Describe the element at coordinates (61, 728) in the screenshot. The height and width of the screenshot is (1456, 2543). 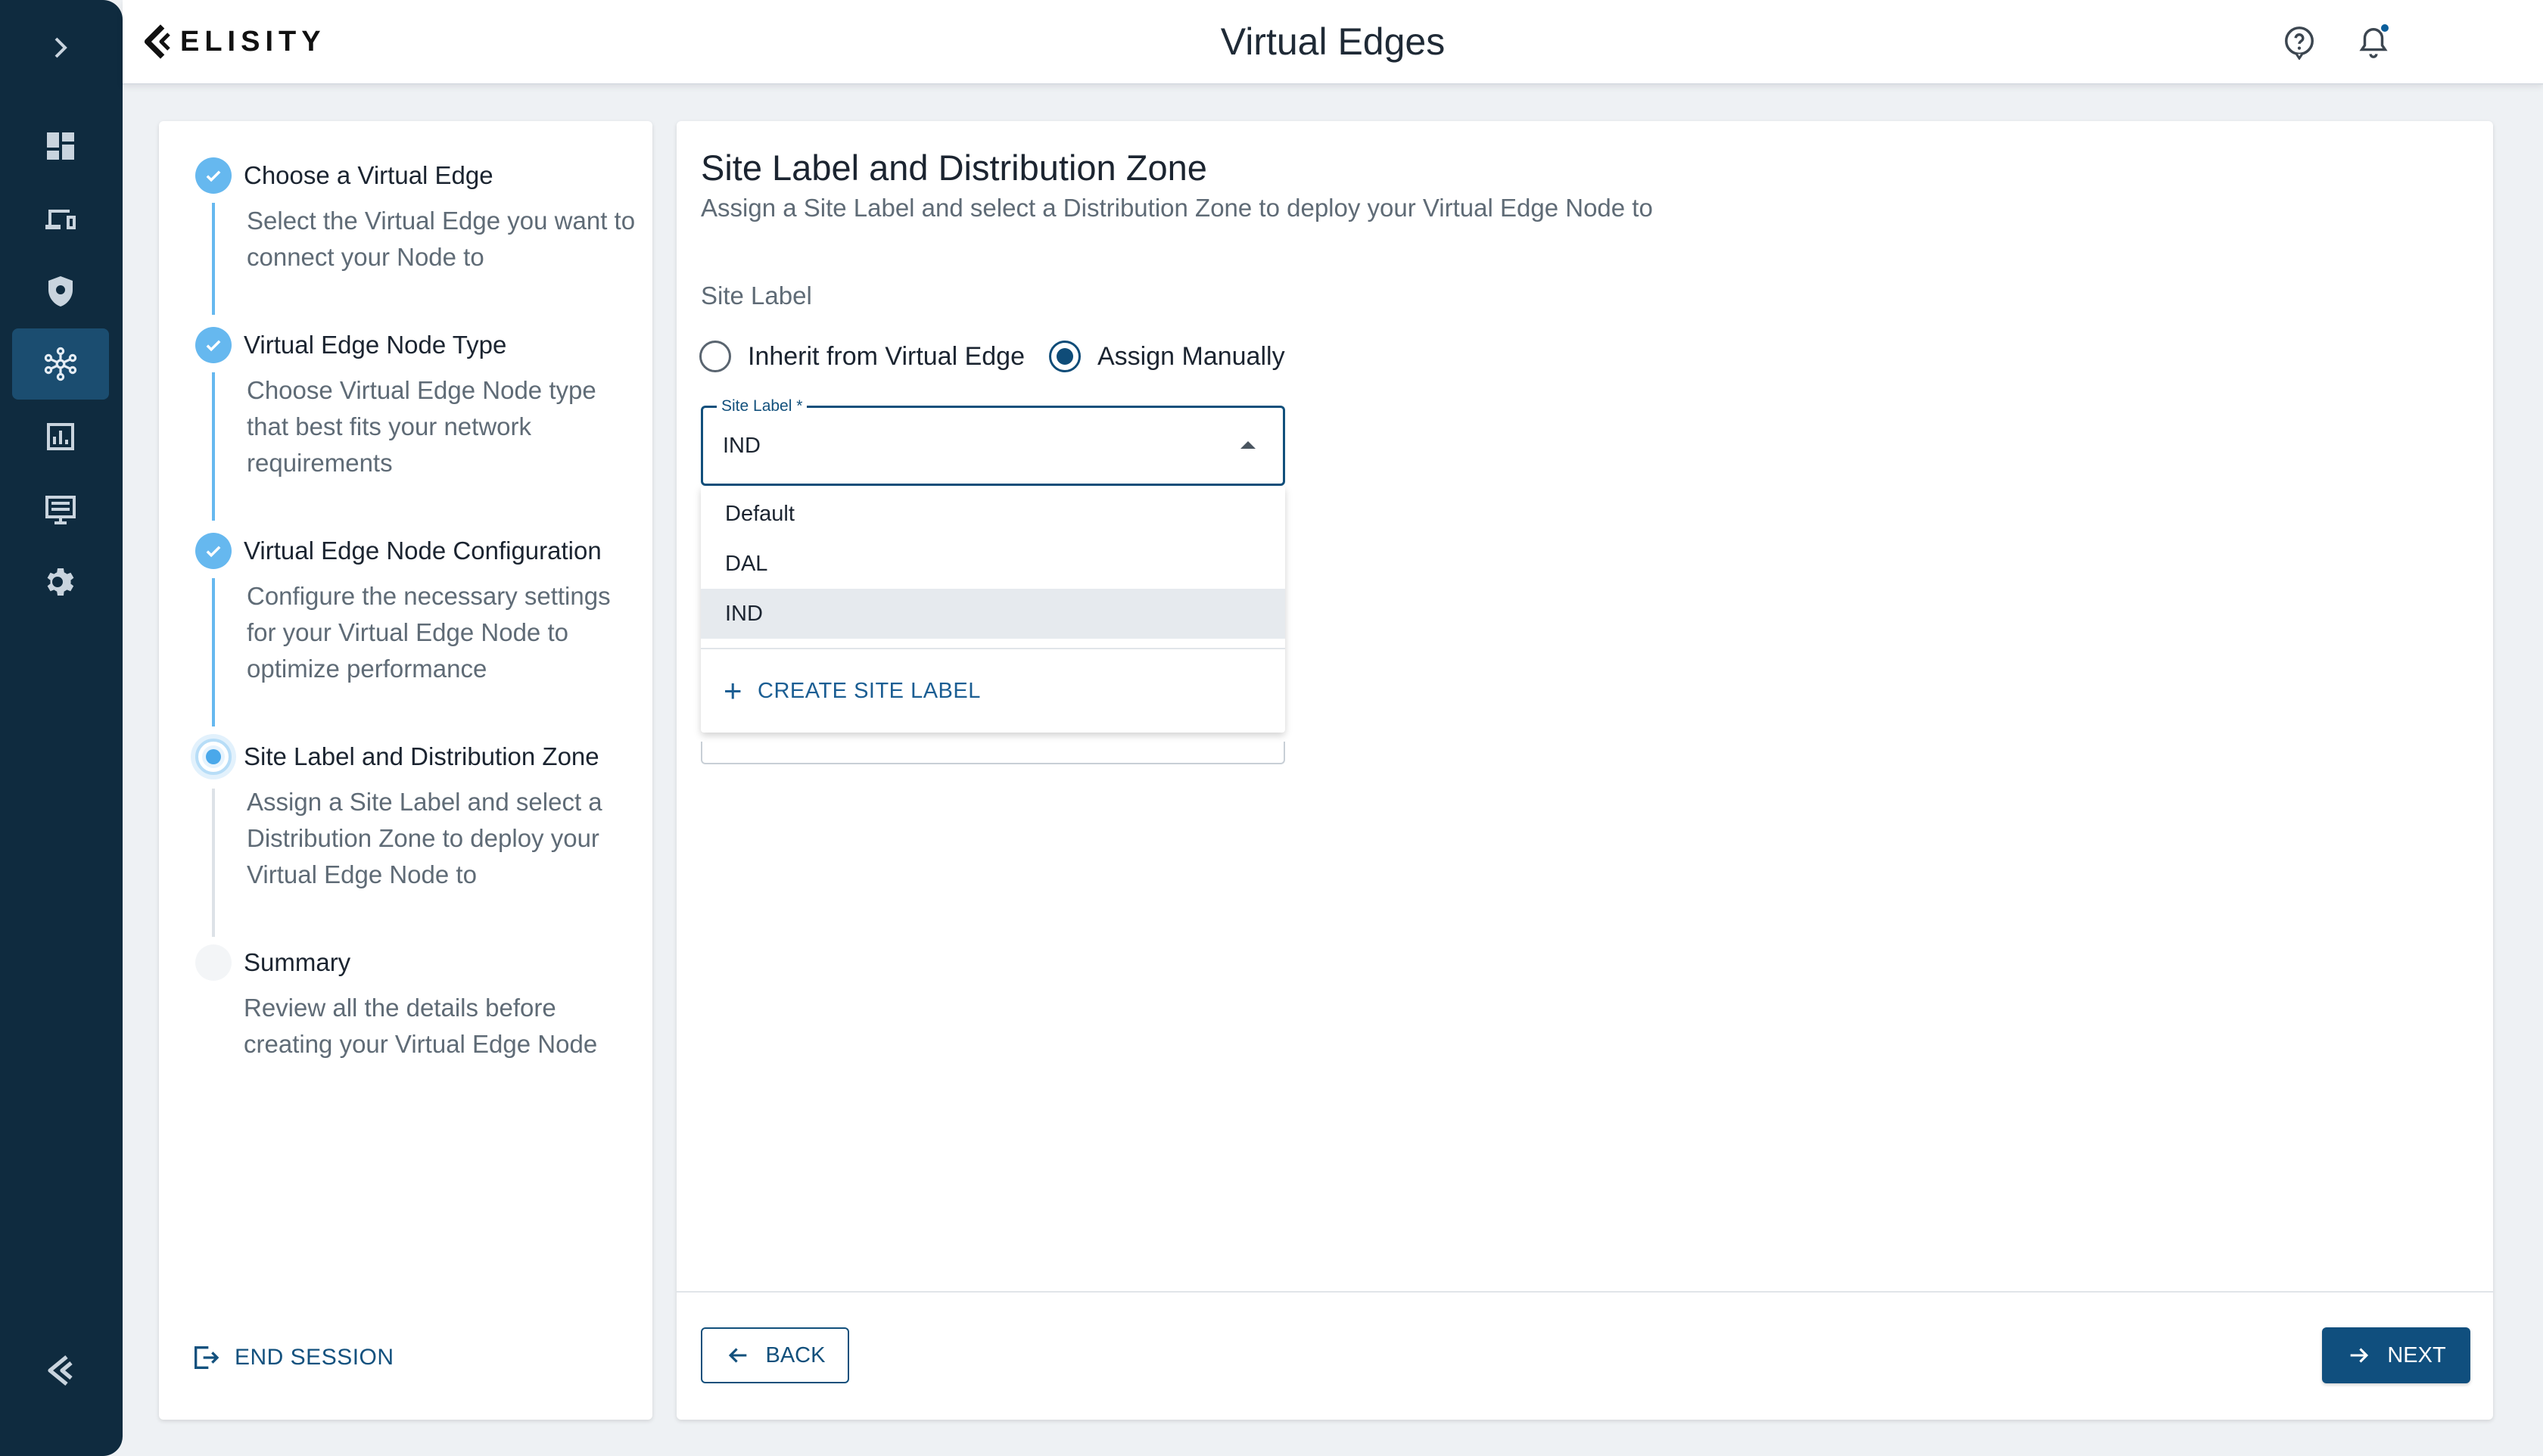
I see `sidebar-nav` at that location.